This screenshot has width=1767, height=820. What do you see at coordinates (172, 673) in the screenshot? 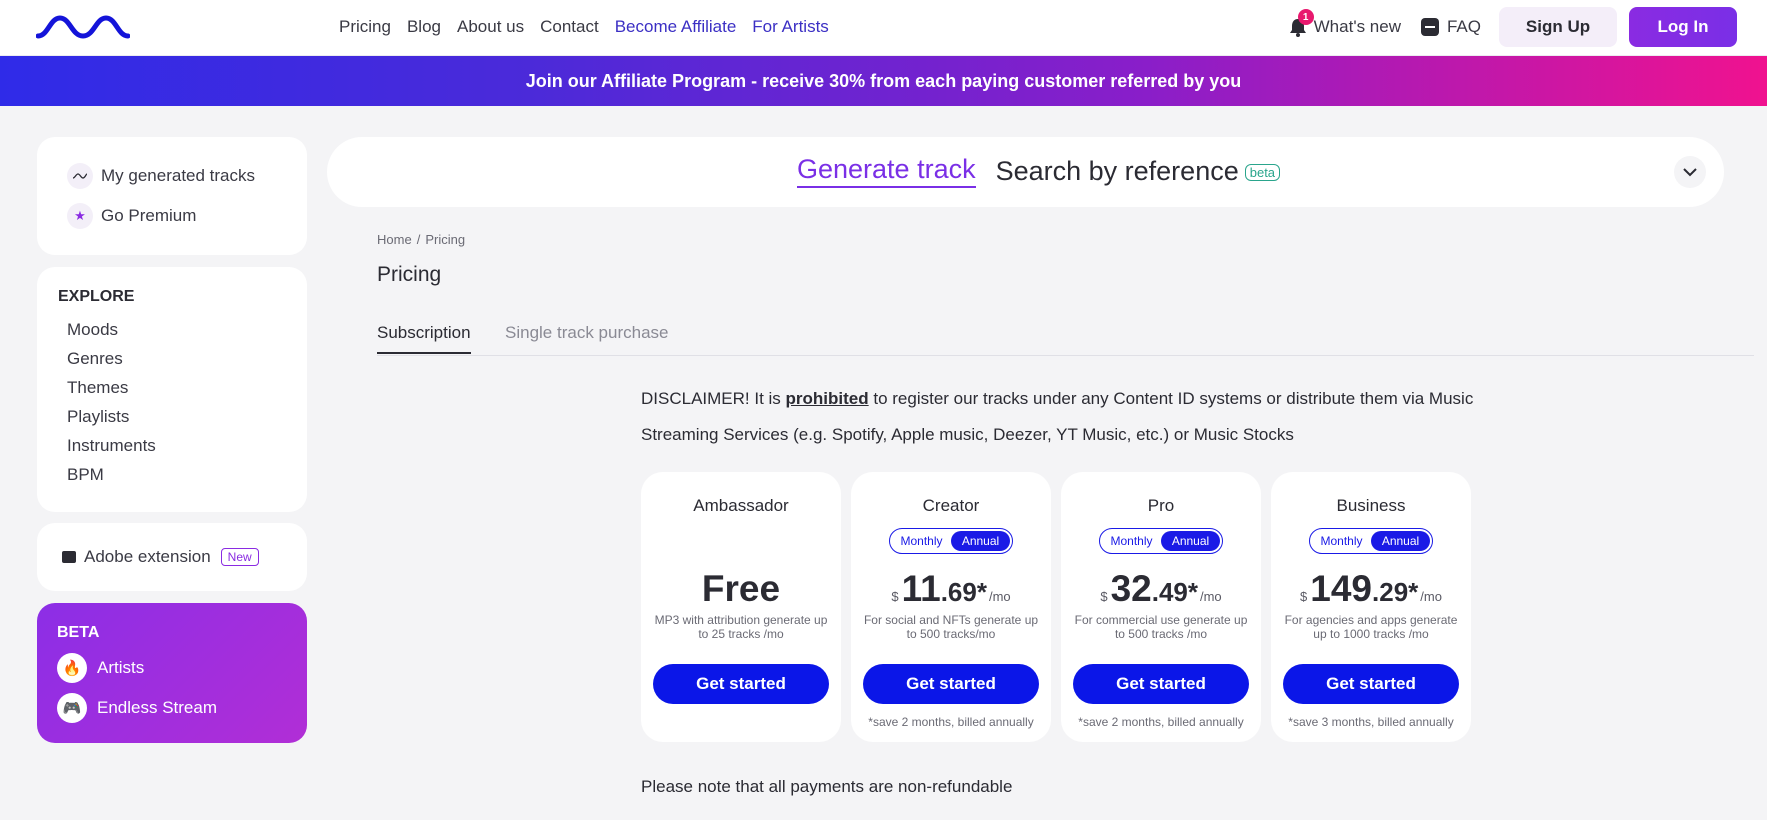
I see `beta-card: BETA 🔥 Artists 🎮 Endless Stream` at bounding box center [172, 673].